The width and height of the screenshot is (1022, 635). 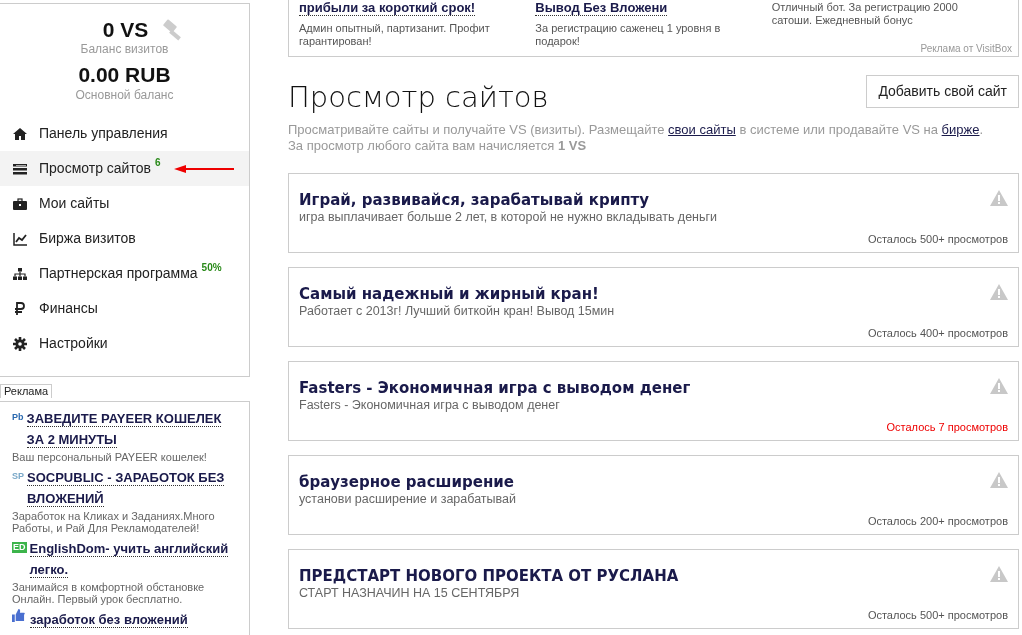 What do you see at coordinates (410, 593) in the screenshot?
I see `site-description: СТАРТ НАЗНАЧИН НА 15 СЕНТЯБРЯ` at bounding box center [410, 593].